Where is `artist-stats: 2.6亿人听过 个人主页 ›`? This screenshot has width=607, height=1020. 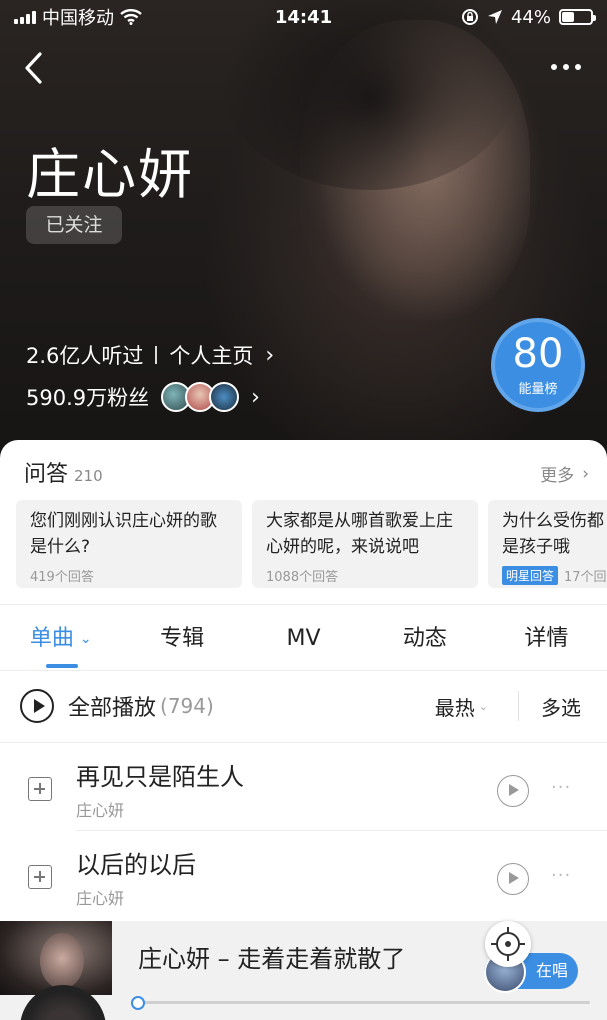 artist-stats: 2.6亿人听过 个人主页 › is located at coordinates (150, 355).